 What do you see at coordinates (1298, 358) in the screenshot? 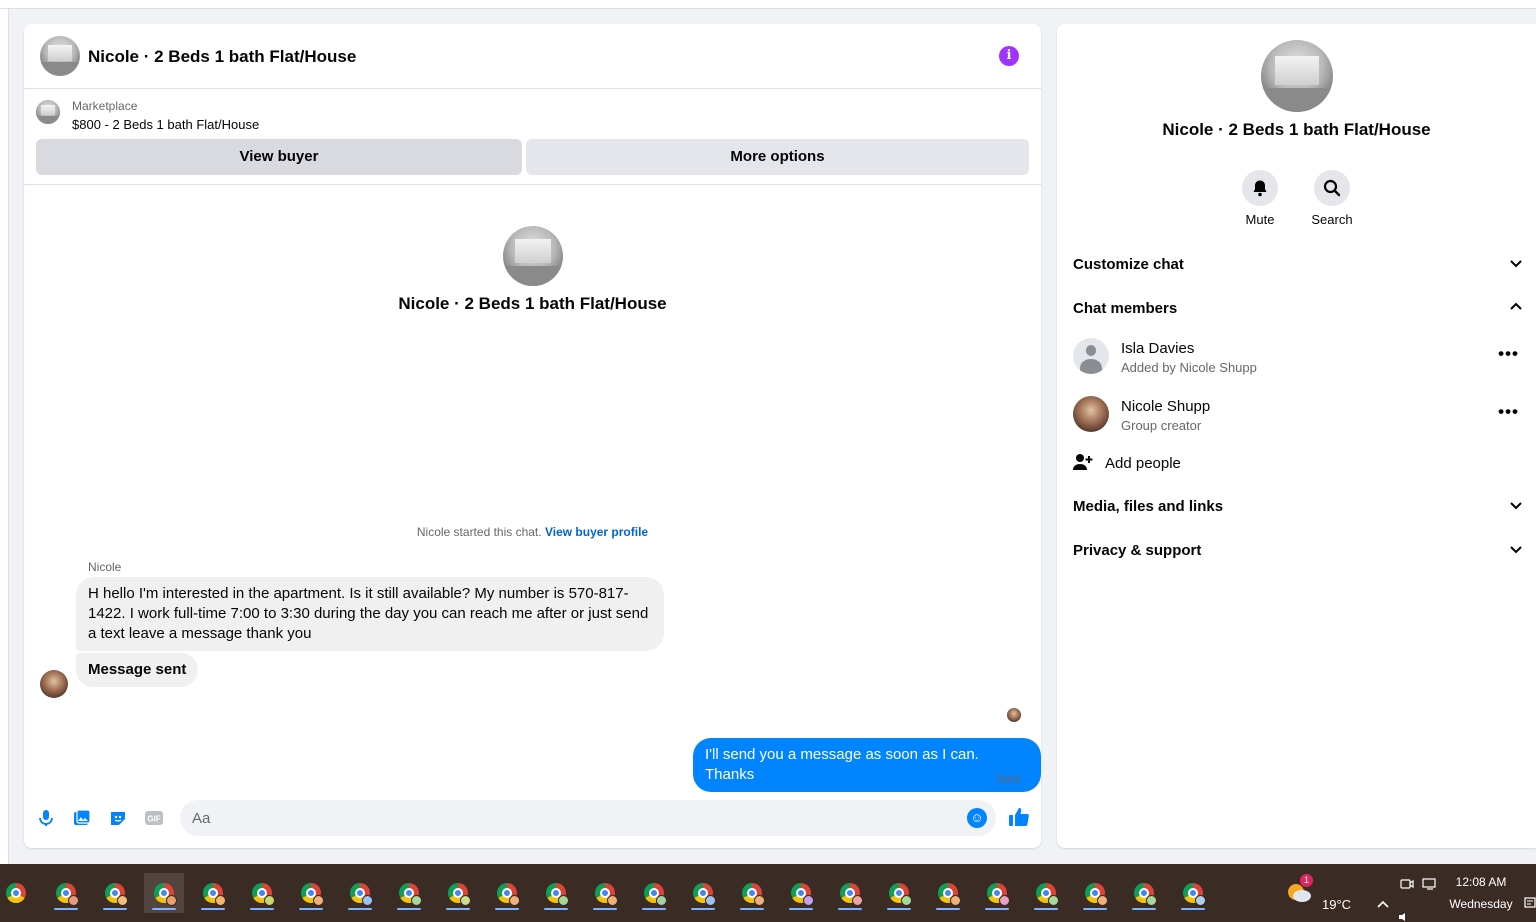
I see `member-row: Isla Davies Added by Nicole Shupp •••` at bounding box center [1298, 358].